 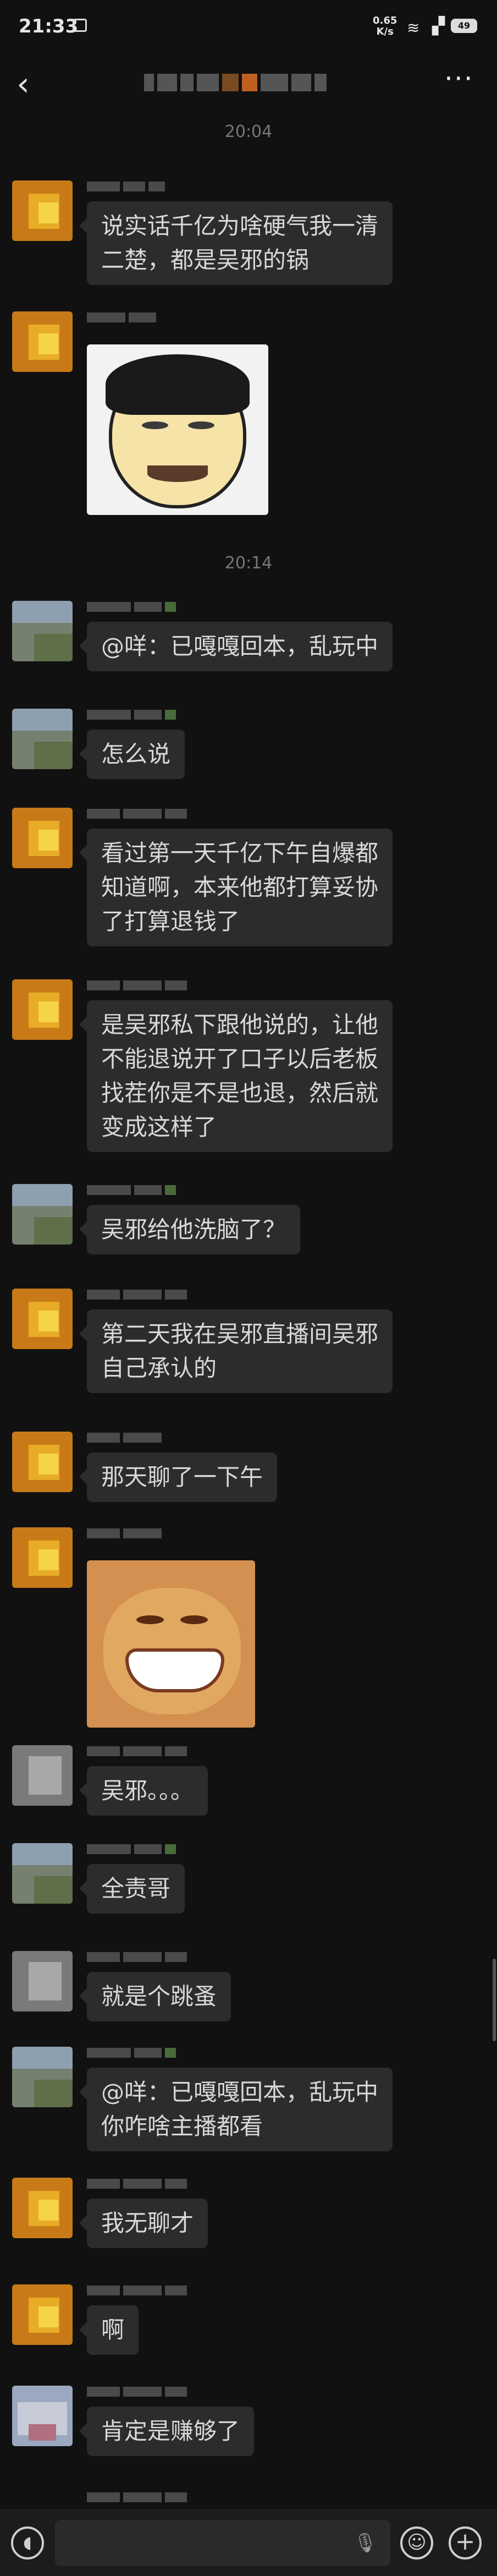 What do you see at coordinates (365, 2543) in the screenshot?
I see `mic-icon: 🎙` at bounding box center [365, 2543].